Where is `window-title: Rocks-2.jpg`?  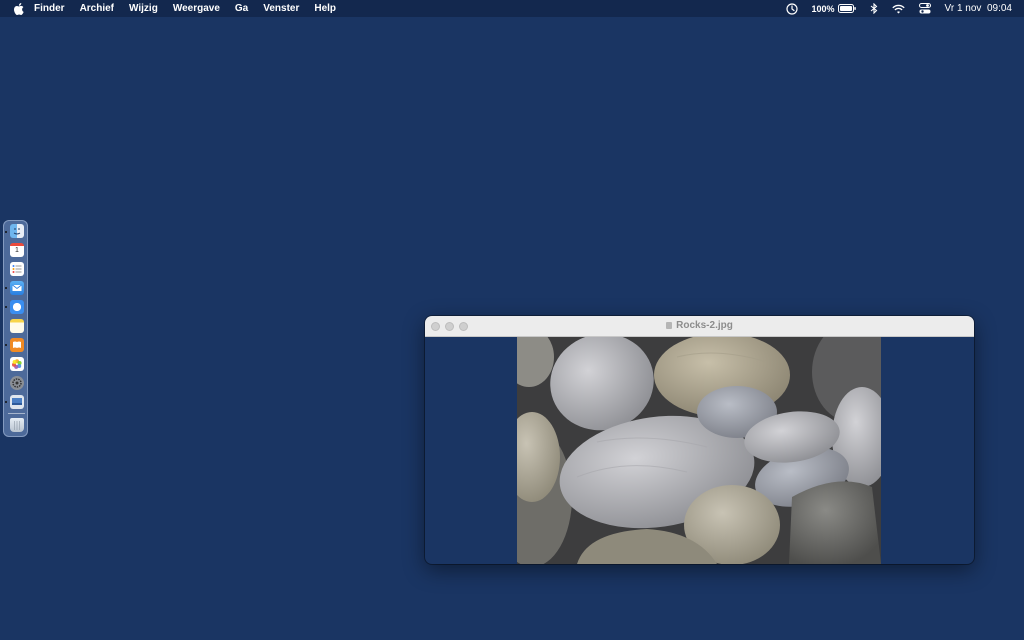 window-title: Rocks-2.jpg is located at coordinates (699, 325).